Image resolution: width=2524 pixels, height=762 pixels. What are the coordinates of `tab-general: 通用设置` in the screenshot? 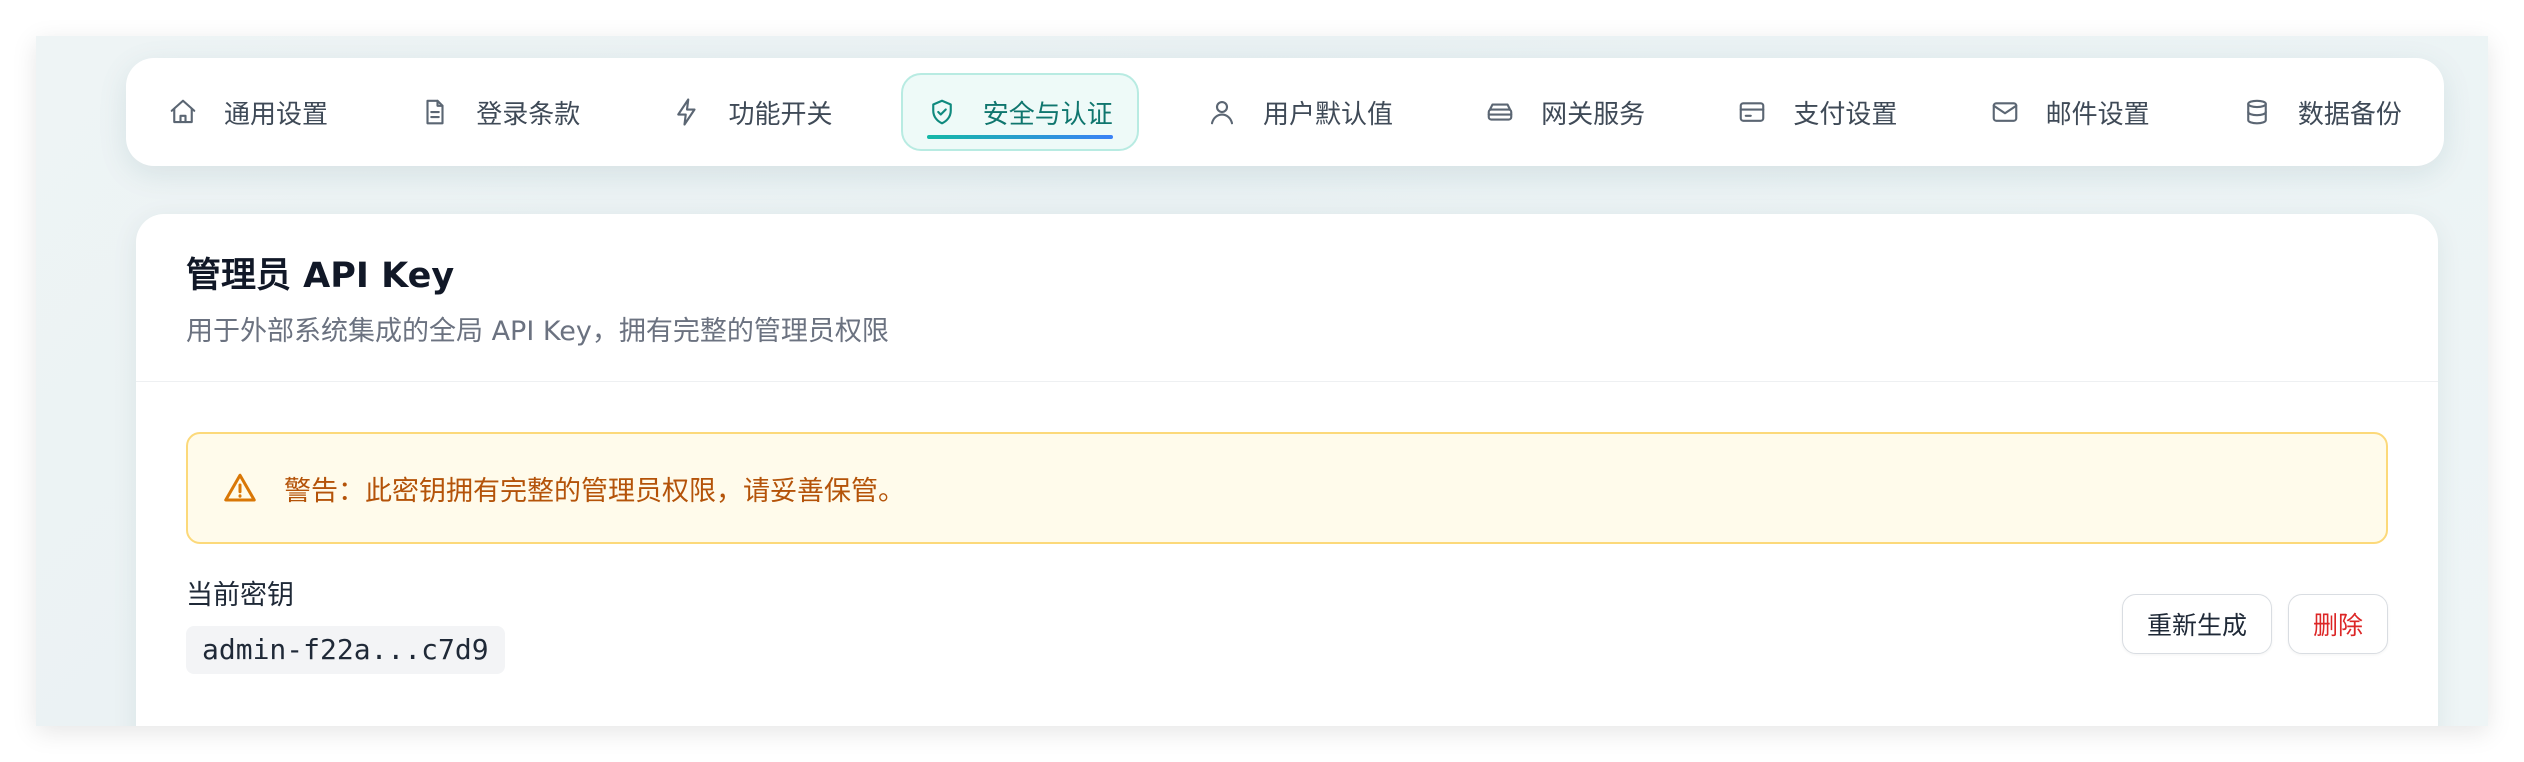 It's located at (248, 112).